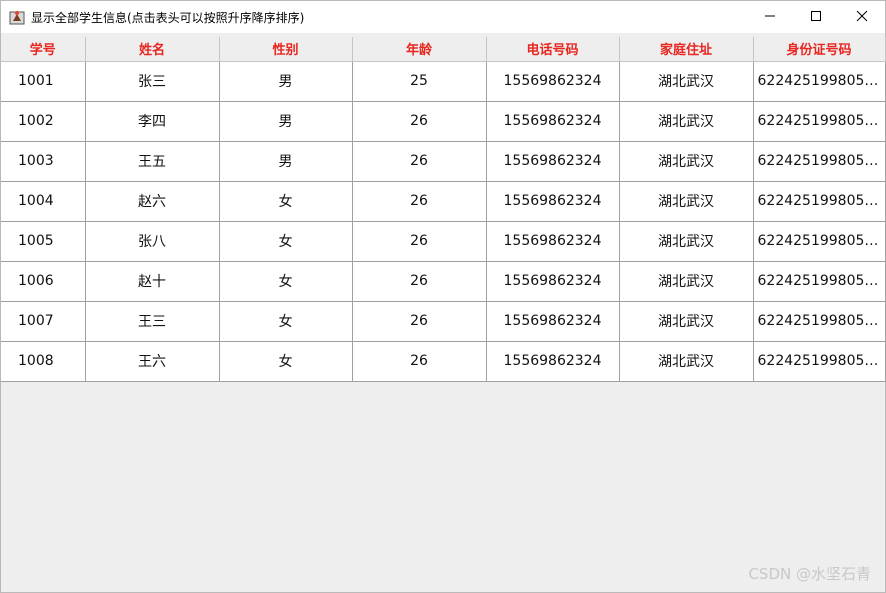  I want to click on column-header-student-id: 学号, so click(43, 49).